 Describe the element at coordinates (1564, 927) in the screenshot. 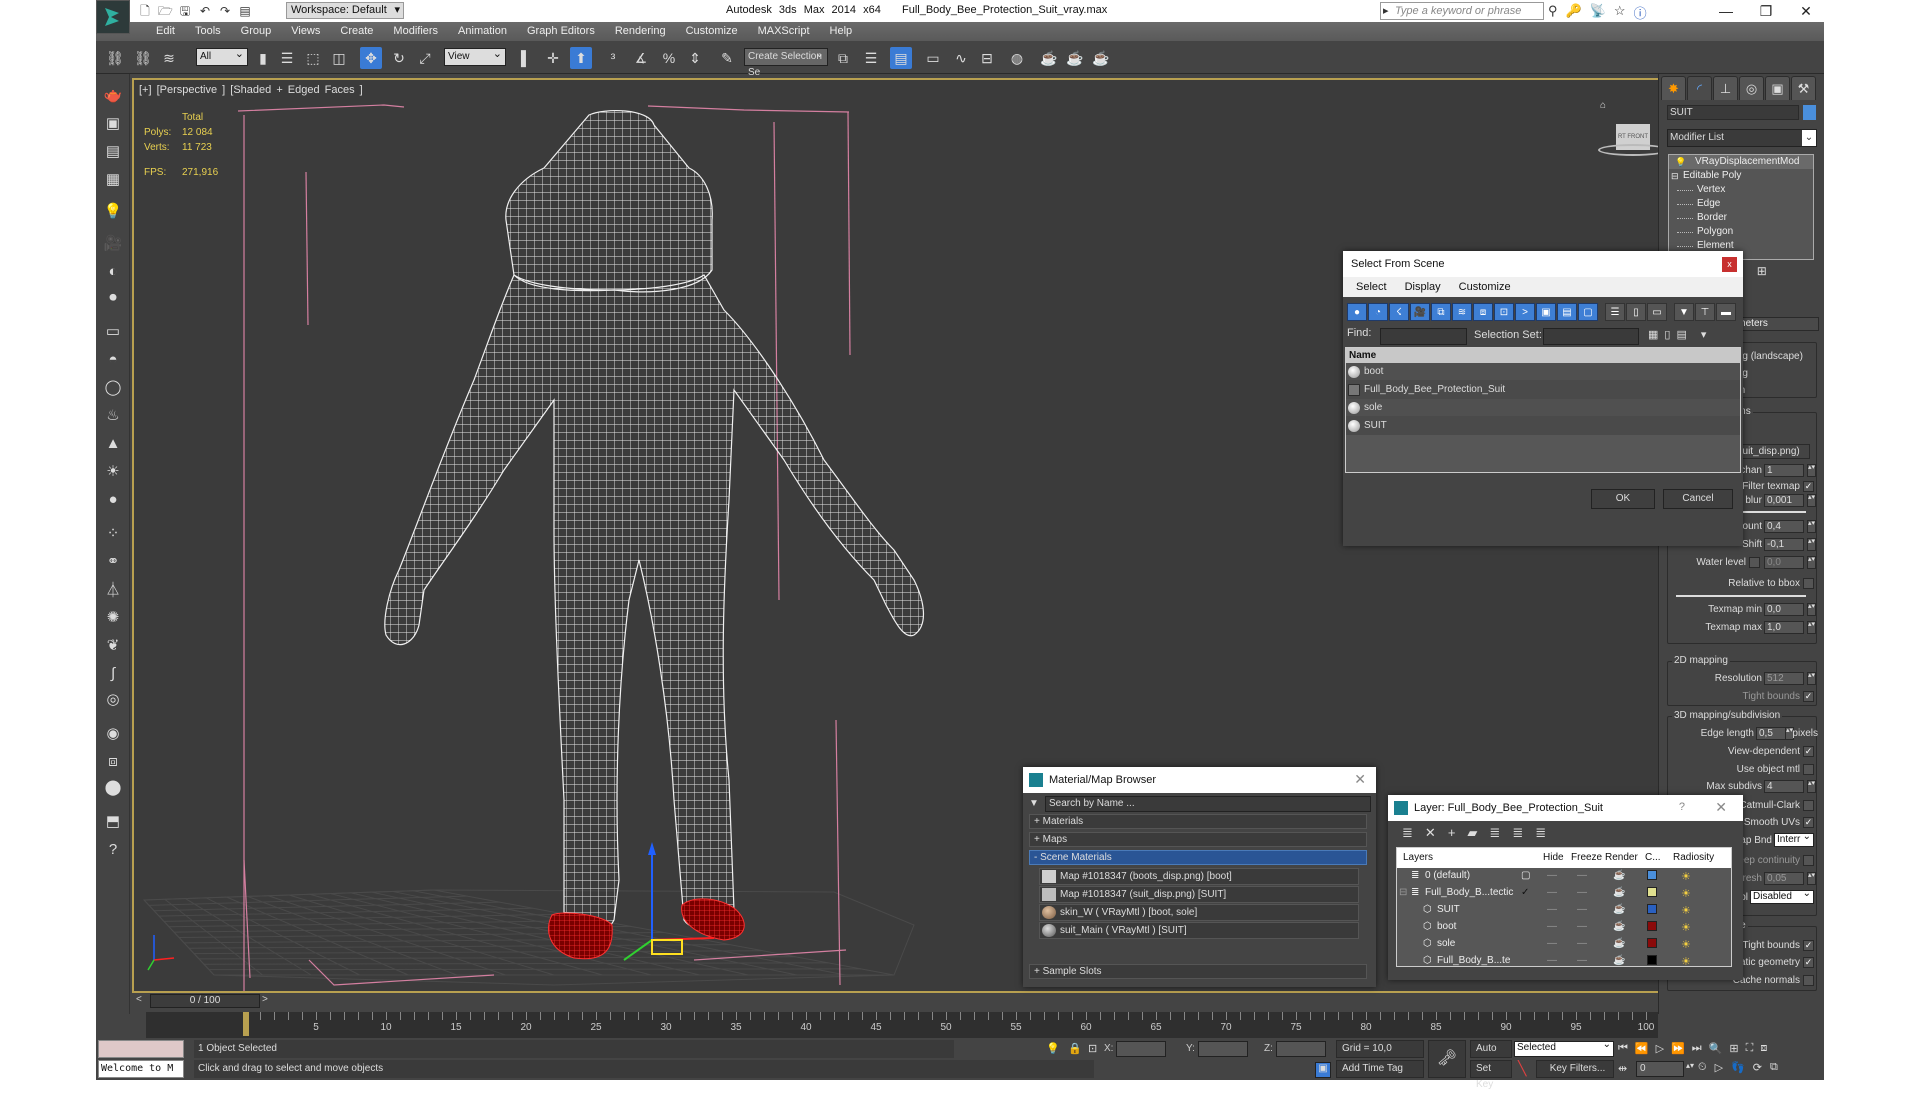

I see `layer-row: ⬡ boot — — ☕ ☀` at that location.